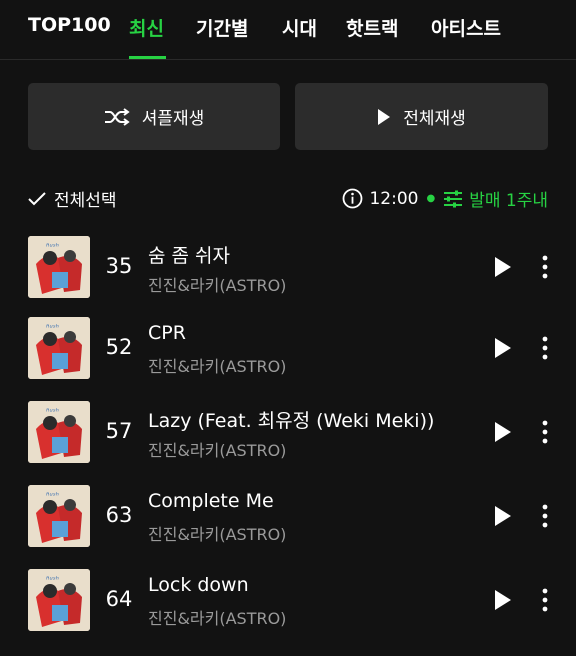  What do you see at coordinates (384, 117) in the screenshot?
I see `play-icon` at bounding box center [384, 117].